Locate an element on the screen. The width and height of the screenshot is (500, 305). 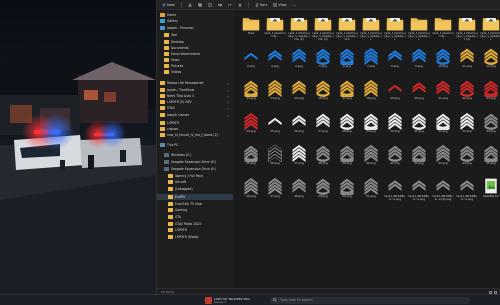
nav-item: Aircraft is located at coordinates (195, 182).